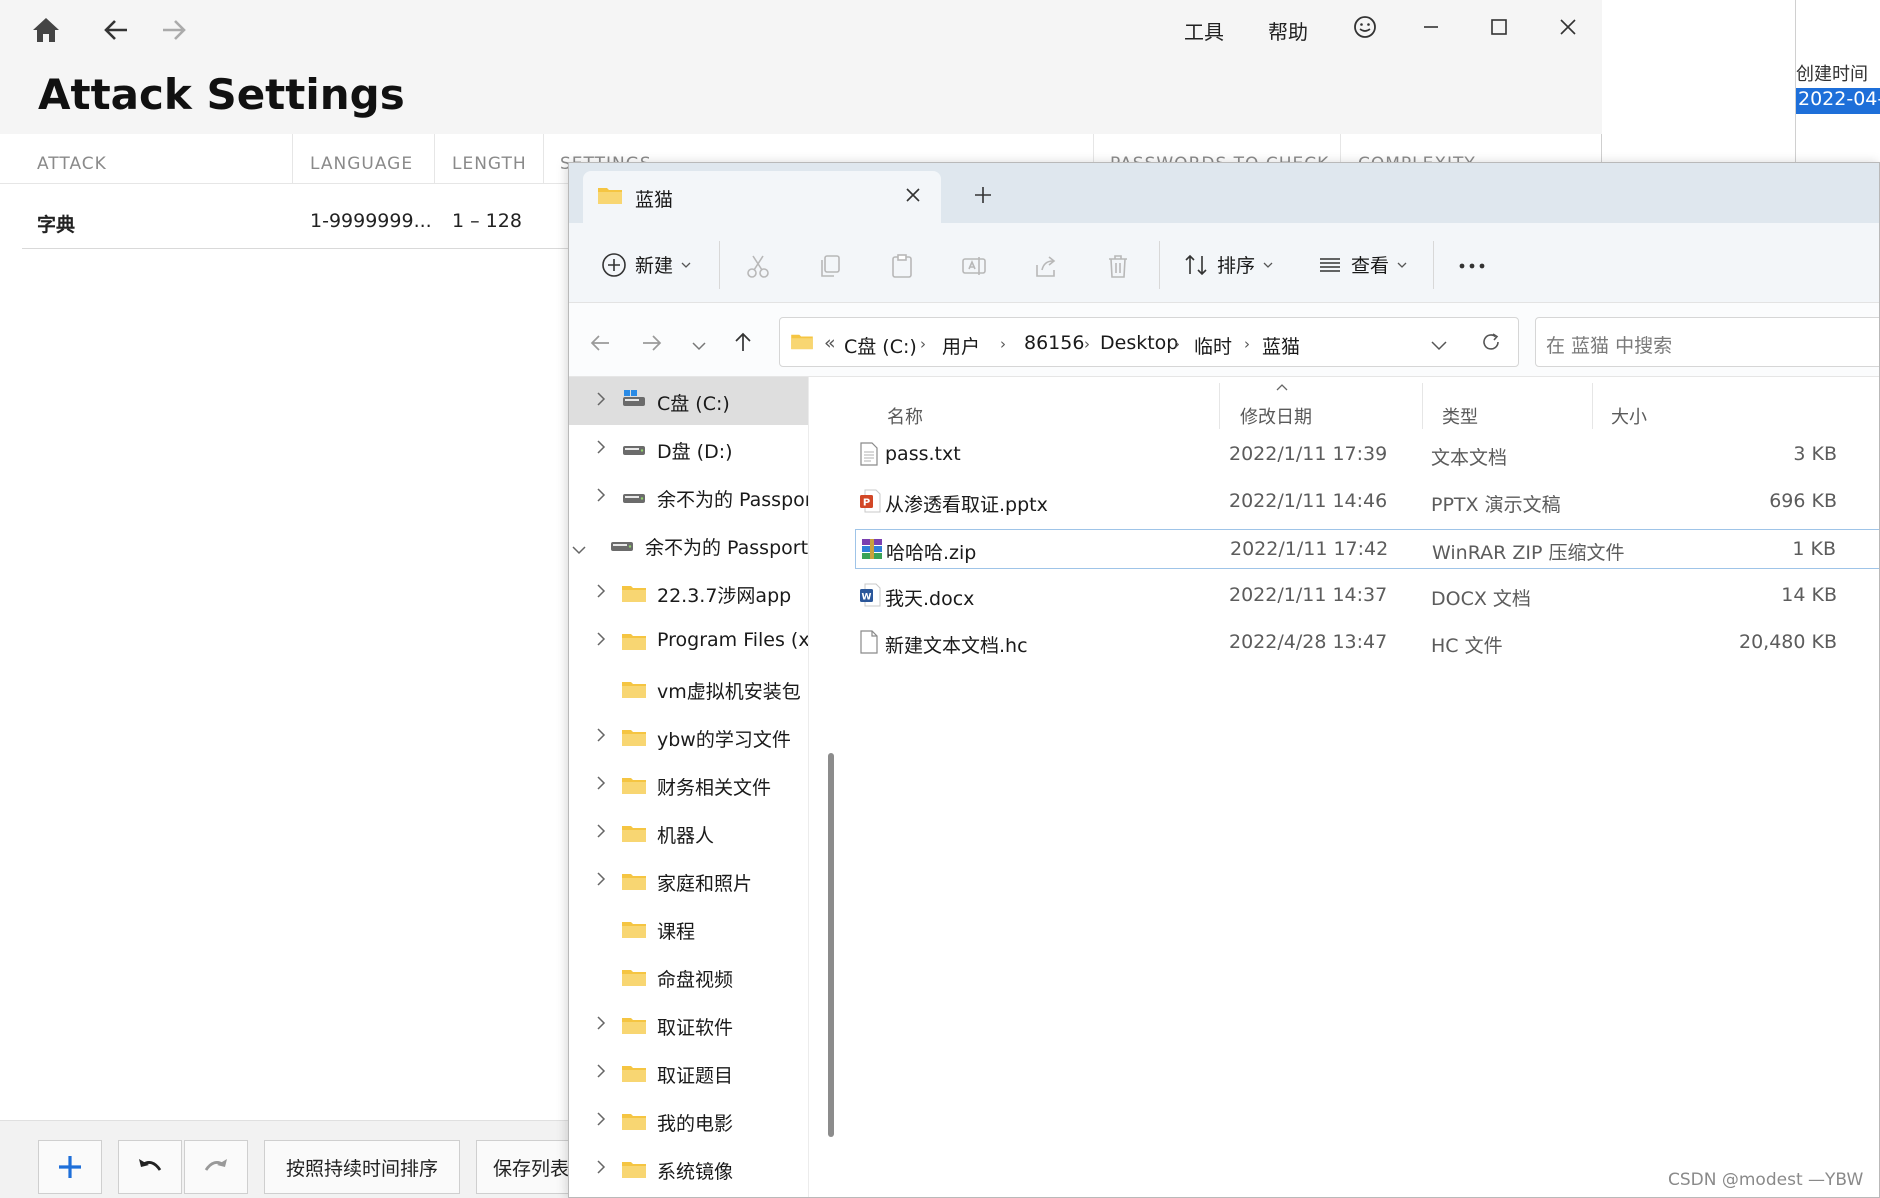 This screenshot has width=1880, height=1198. Describe the element at coordinates (1439, 345) in the screenshot. I see `address-history-chevron-icon` at that location.